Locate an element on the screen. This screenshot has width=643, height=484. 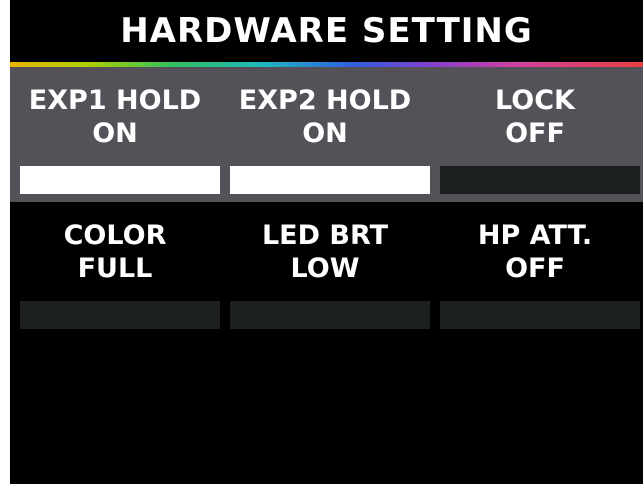
setting-led-brt: LED BRT LOW is located at coordinates (325, 269).